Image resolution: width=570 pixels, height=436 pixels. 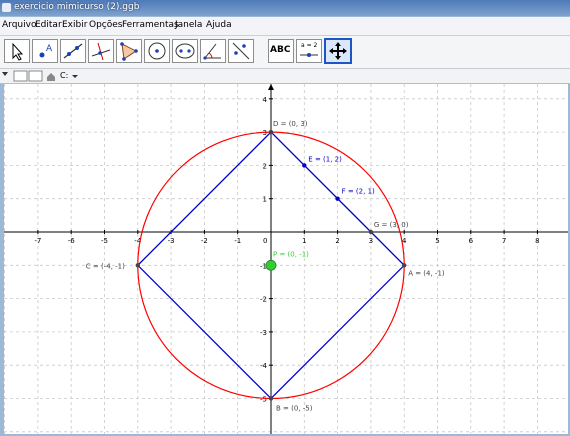 What do you see at coordinates (426, 273) in the screenshot?
I see `point-a-label: A = (4, -1)` at bounding box center [426, 273].